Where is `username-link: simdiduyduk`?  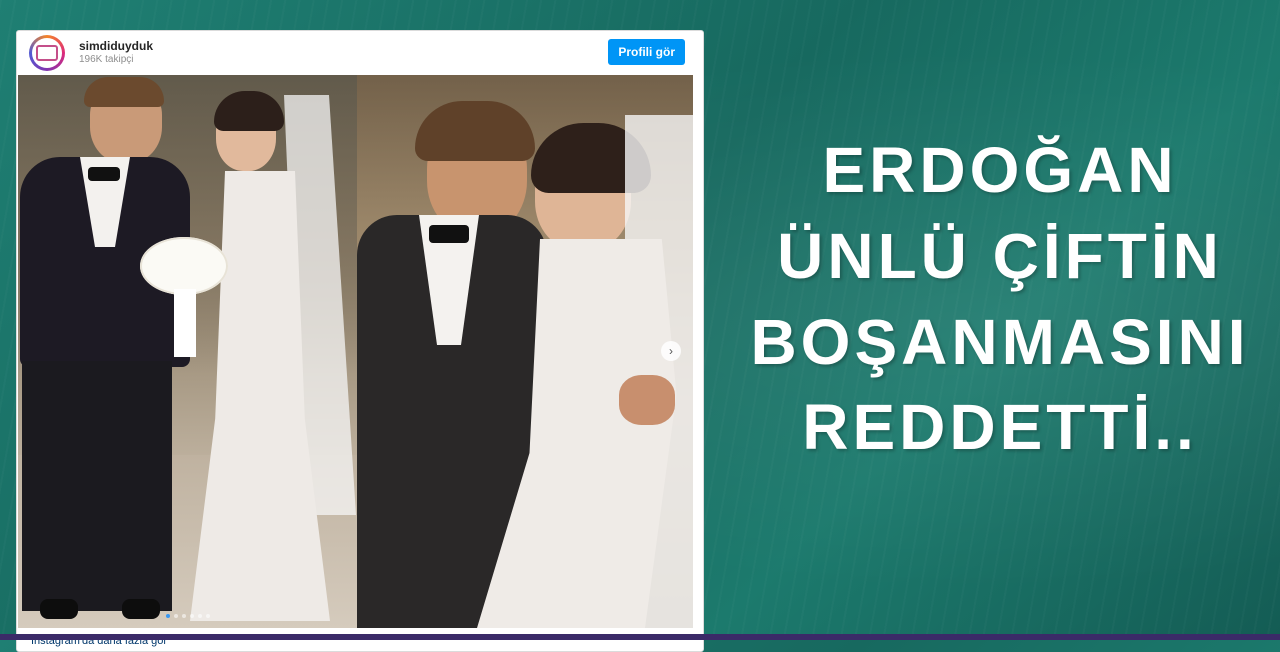 username-link: simdiduyduk is located at coordinates (116, 47).